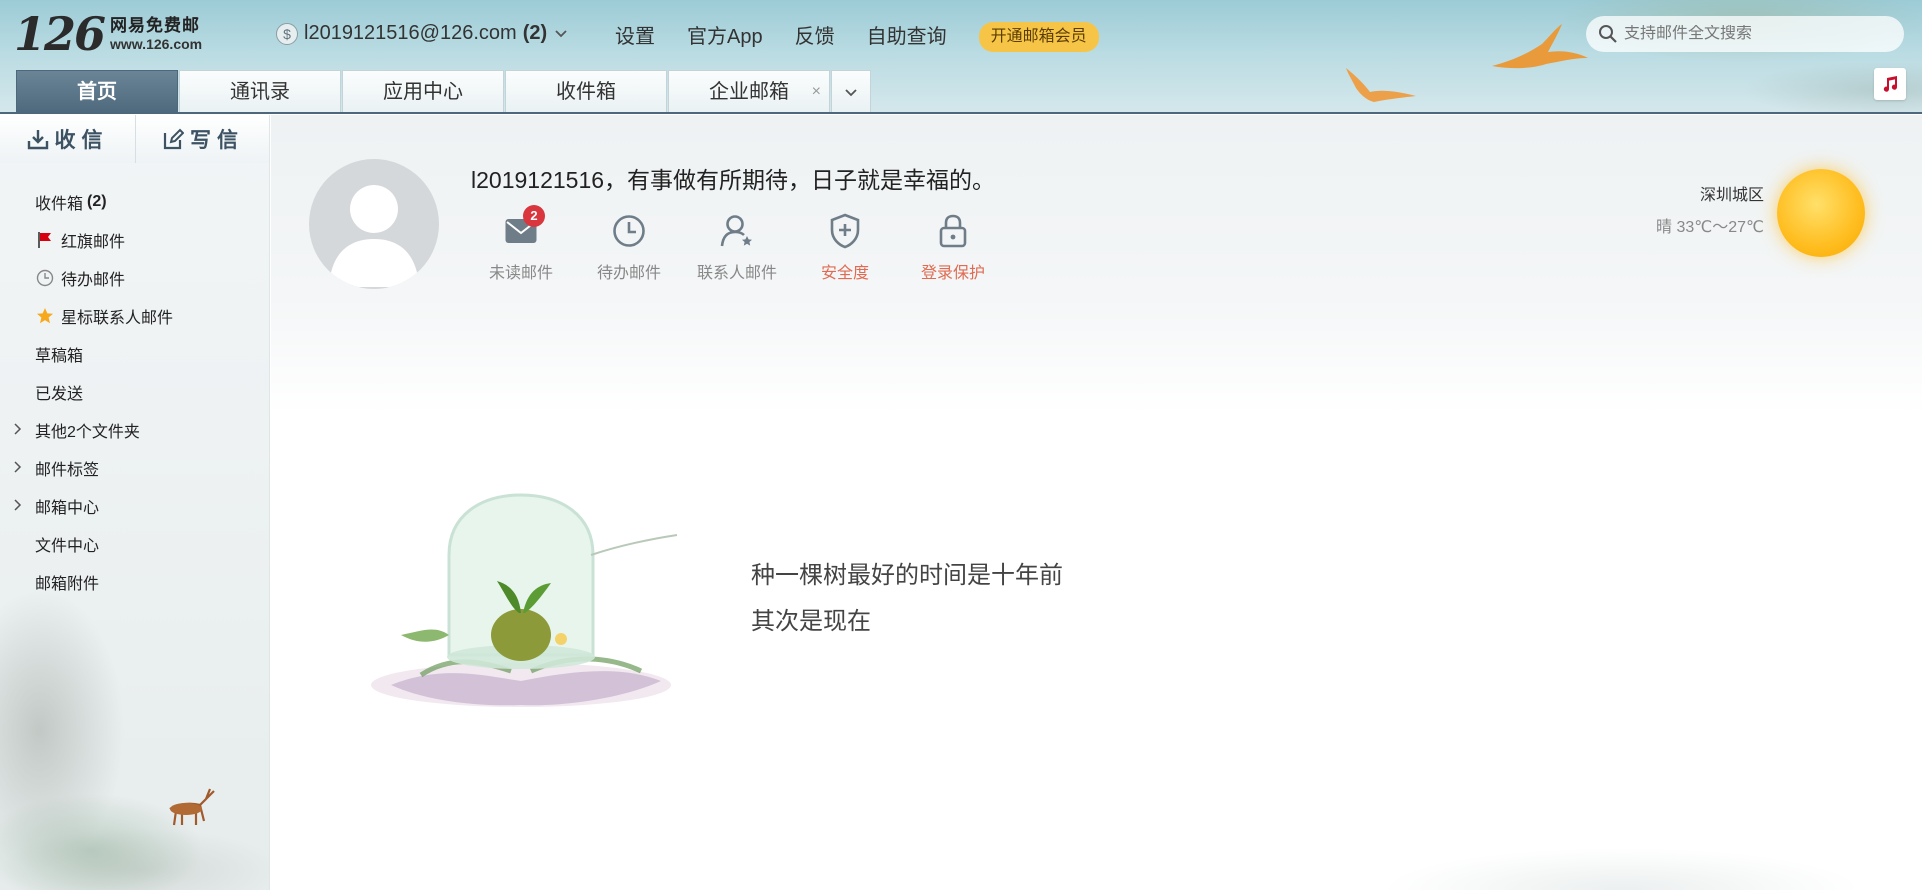  I want to click on folder-mailbox-center: 邮箱中心, so click(134, 506).